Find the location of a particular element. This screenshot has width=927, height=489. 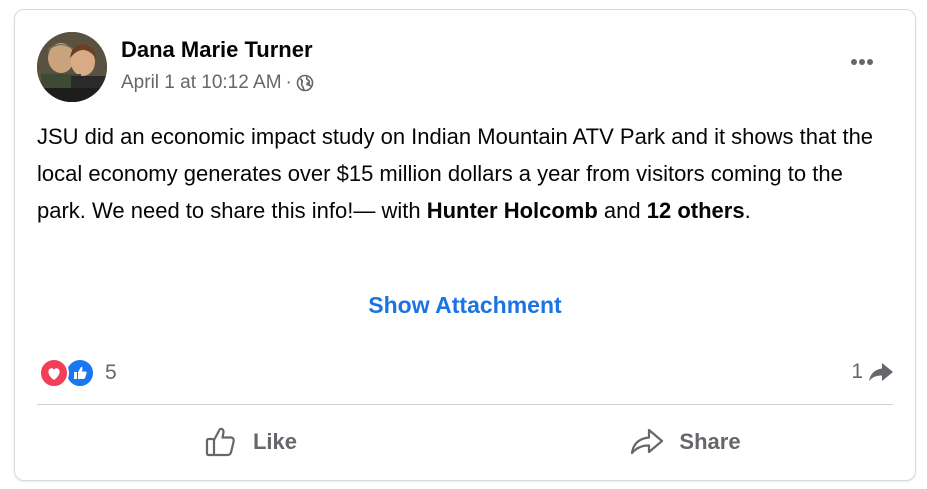

like-label: Like is located at coordinates (275, 441).